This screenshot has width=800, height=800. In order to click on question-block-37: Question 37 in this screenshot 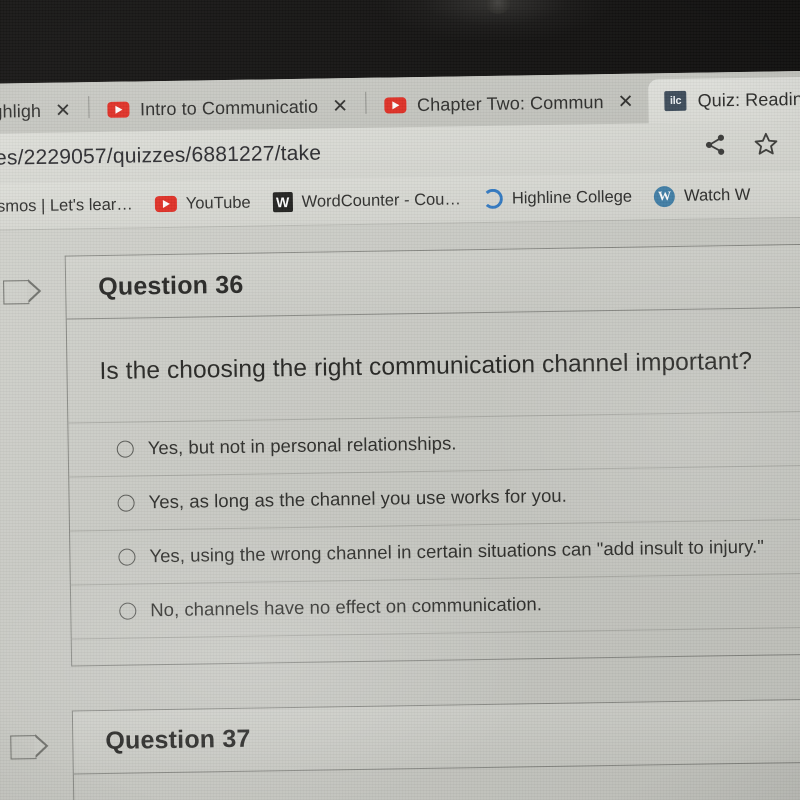, I will do `click(405, 748)`.